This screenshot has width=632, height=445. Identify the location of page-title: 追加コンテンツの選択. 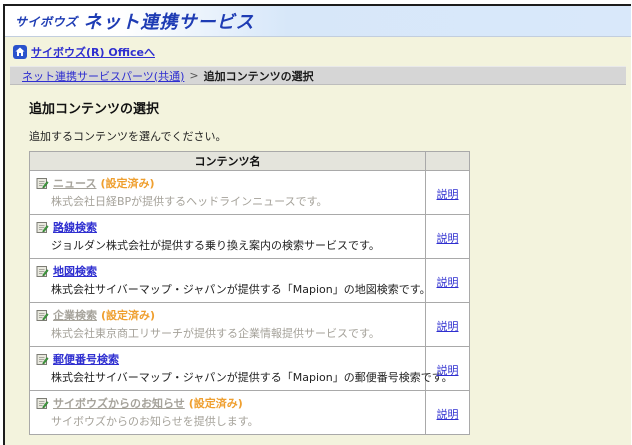
(94, 109).